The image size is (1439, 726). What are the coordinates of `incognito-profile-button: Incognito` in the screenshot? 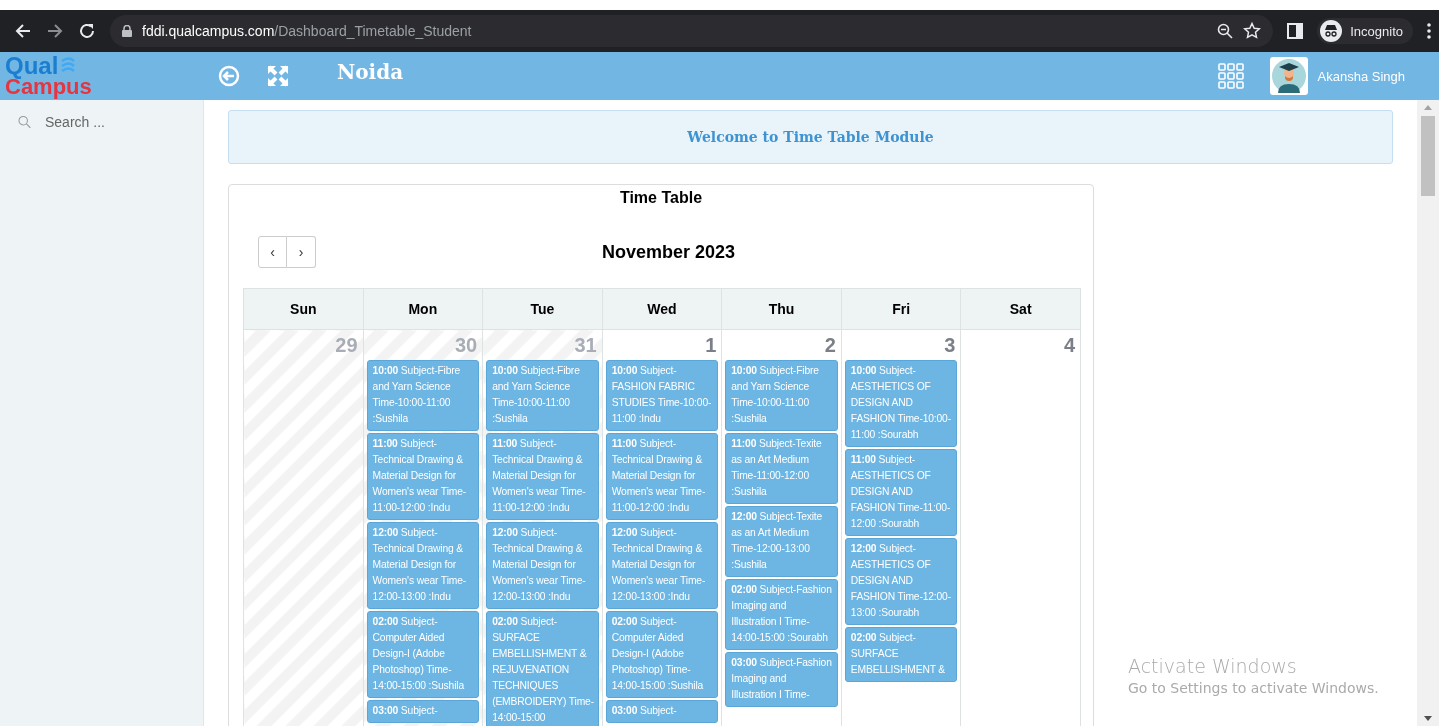 It's located at (1365, 31).